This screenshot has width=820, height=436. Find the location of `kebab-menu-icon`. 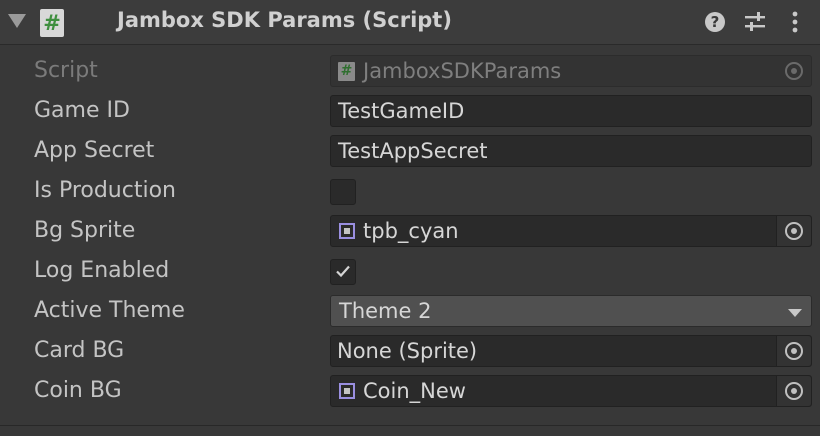

kebab-menu-icon is located at coordinates (795, 22).